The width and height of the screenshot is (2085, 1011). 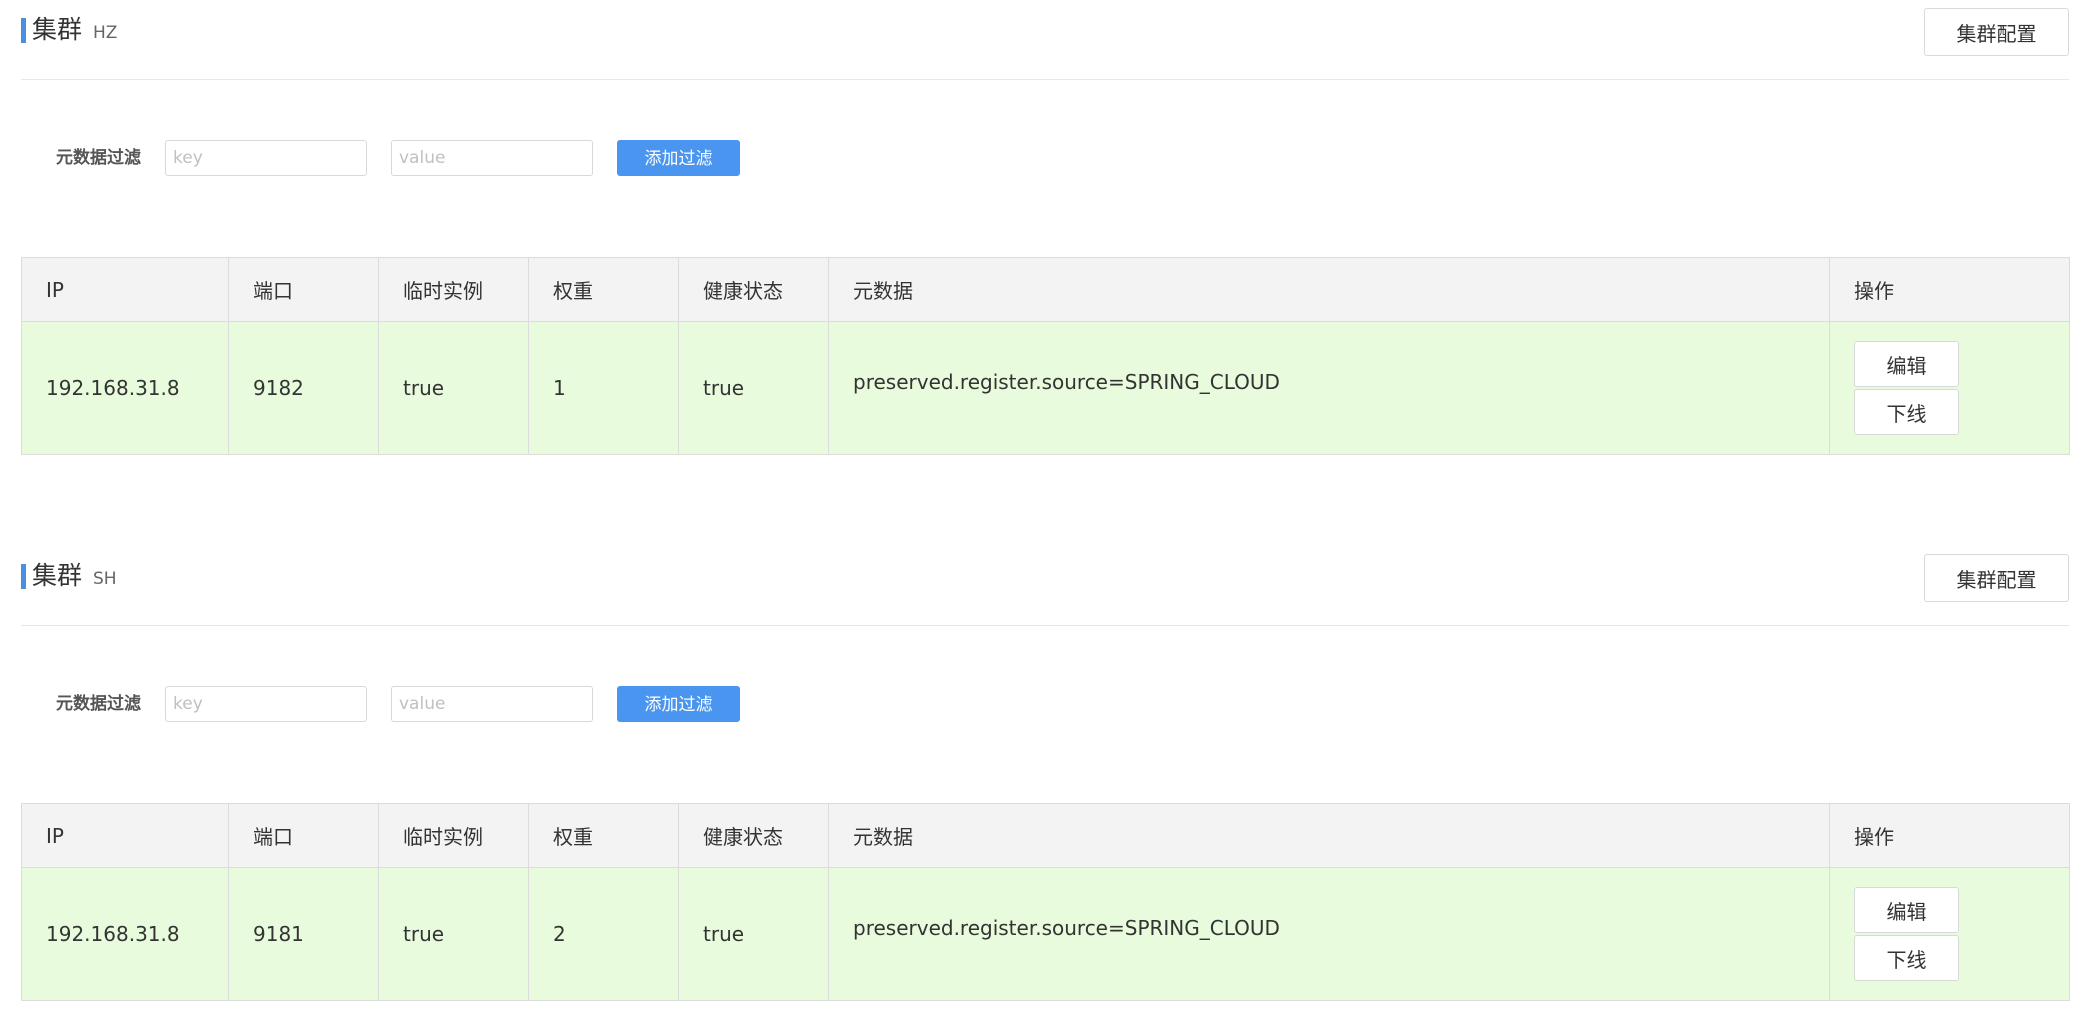 What do you see at coordinates (303, 934) in the screenshot?
I see `cell-port: 9181` at bounding box center [303, 934].